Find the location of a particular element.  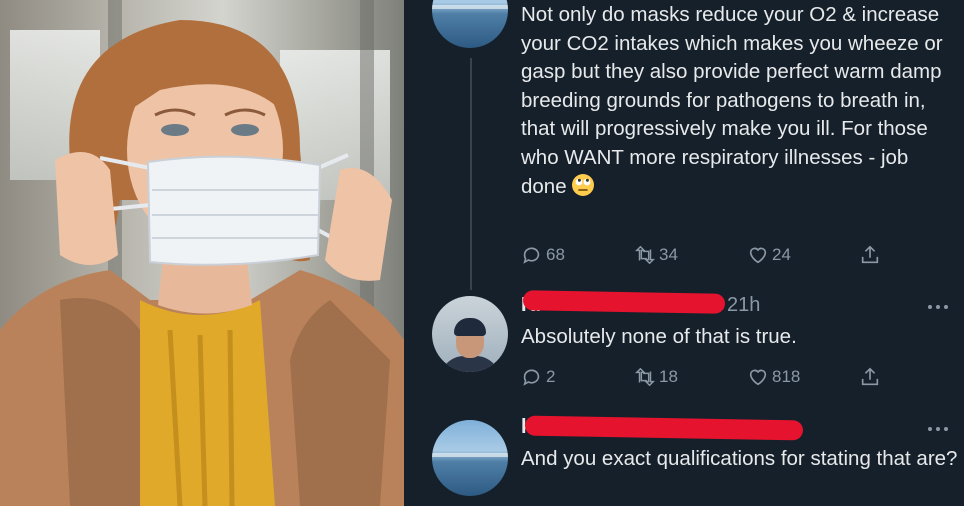

like-button: 818 is located at coordinates (773, 377).